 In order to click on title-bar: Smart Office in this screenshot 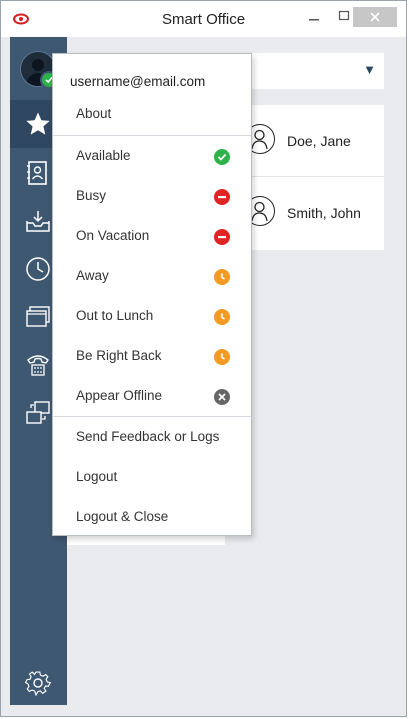, I will do `click(203, 19)`.